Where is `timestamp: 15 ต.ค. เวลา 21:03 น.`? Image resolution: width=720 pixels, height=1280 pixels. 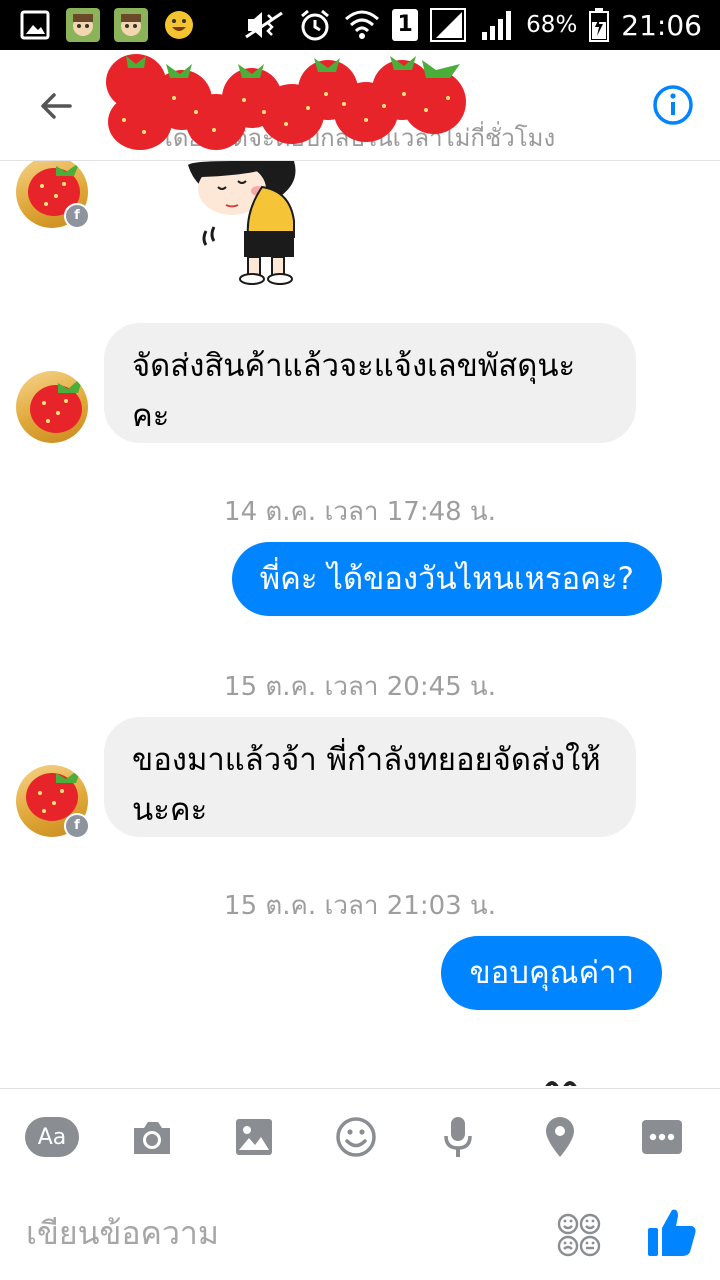 timestamp: 15 ต.ค. เวลา 21:03 น. is located at coordinates (360, 906).